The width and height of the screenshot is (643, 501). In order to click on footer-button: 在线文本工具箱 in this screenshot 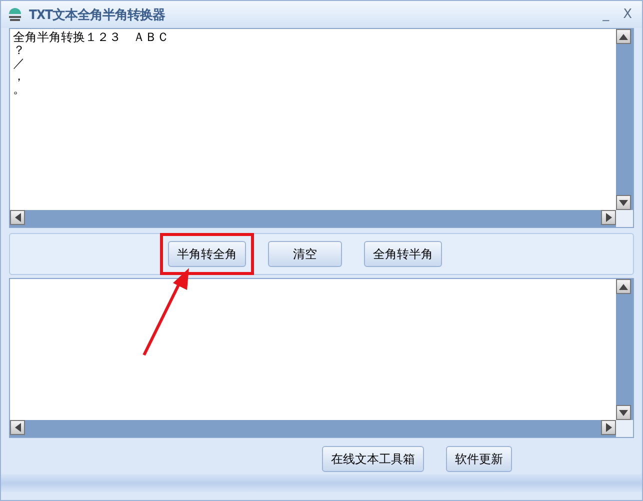, I will do `click(373, 459)`.